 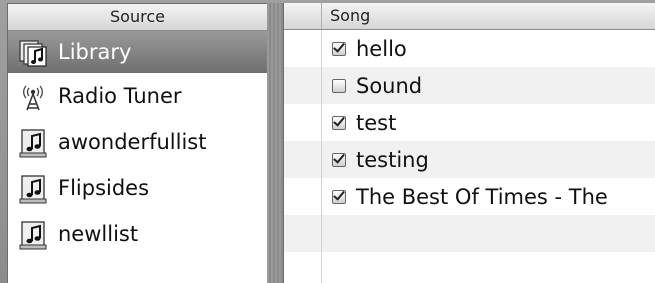 What do you see at coordinates (137, 52) in the screenshot?
I see `source-item-library: Library` at bounding box center [137, 52].